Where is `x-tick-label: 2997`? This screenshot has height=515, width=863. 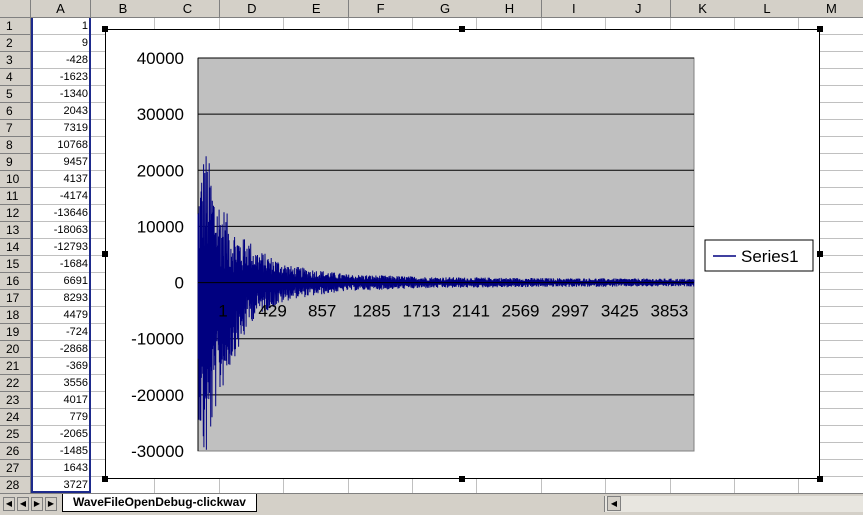 x-tick-label: 2997 is located at coordinates (570, 311).